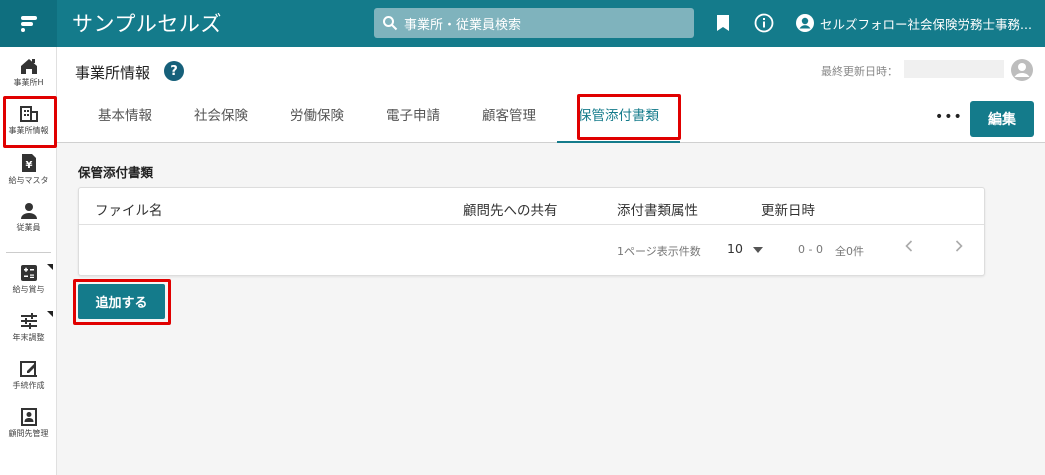 The image size is (1045, 475). Describe the element at coordinates (28, 433) in the screenshot. I see `sidebar-item-label: 顧問先管理` at that location.